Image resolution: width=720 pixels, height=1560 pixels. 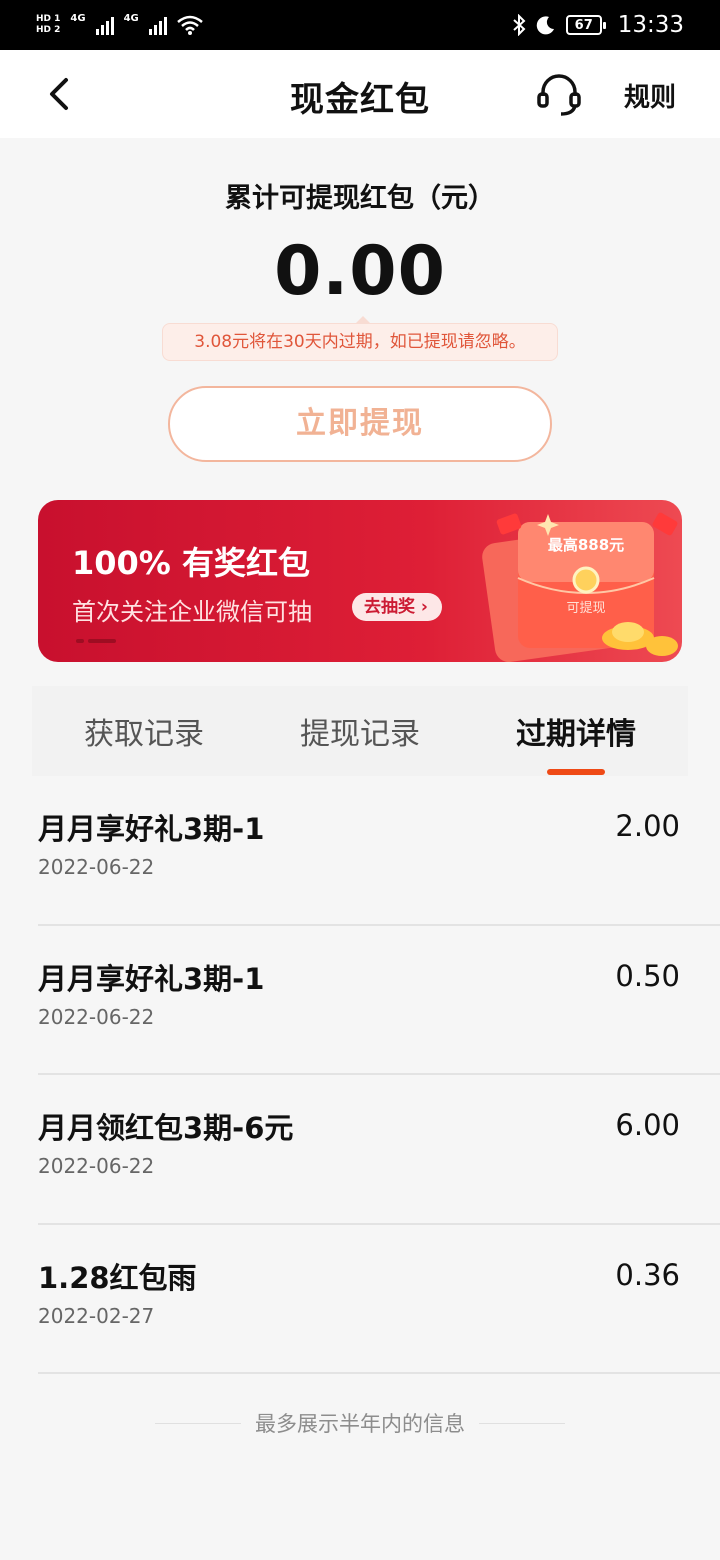 I want to click on expire-tip: 3.08元将在30天内过期，如已提现请忽略。, so click(x=360, y=338).